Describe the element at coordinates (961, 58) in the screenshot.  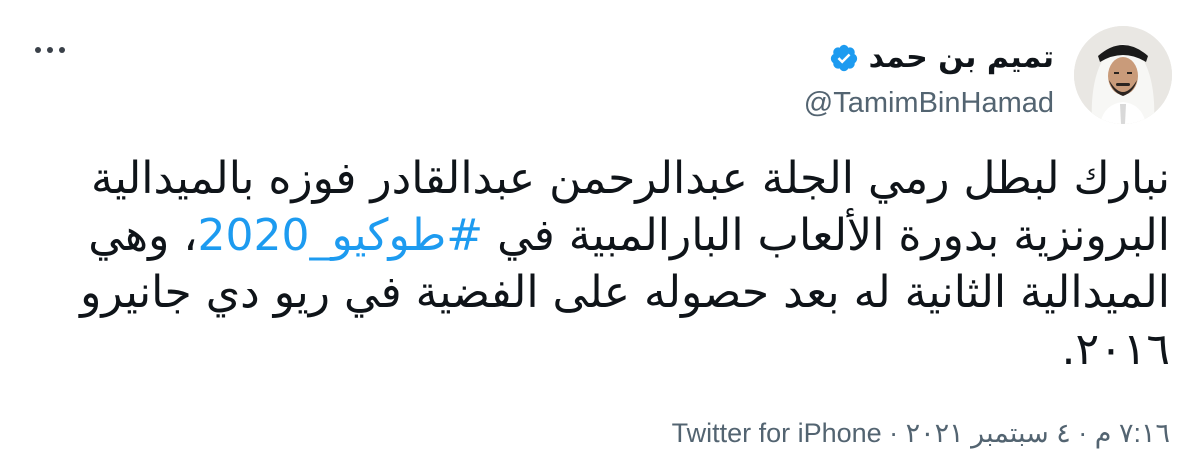
I see `author-display-name: تميم بن حمد` at that location.